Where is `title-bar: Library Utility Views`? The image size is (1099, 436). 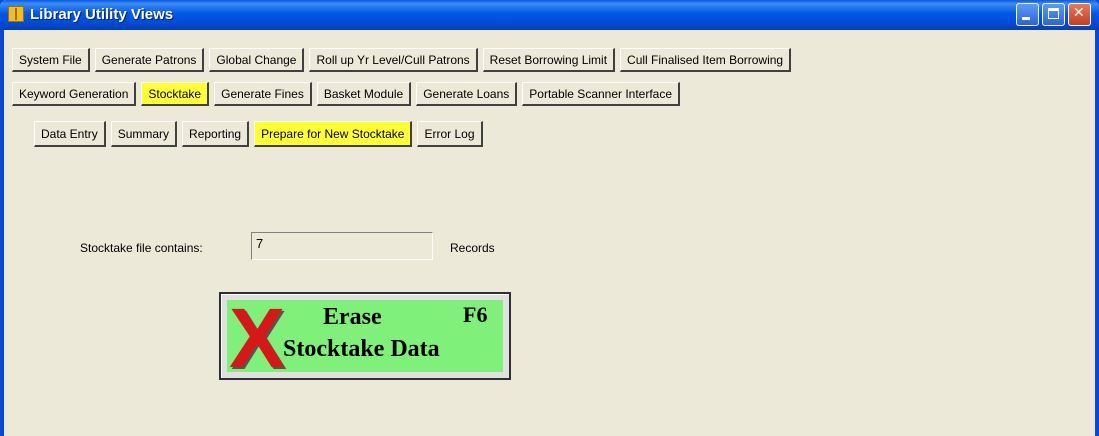
title-bar: Library Utility Views is located at coordinates (549, 15).